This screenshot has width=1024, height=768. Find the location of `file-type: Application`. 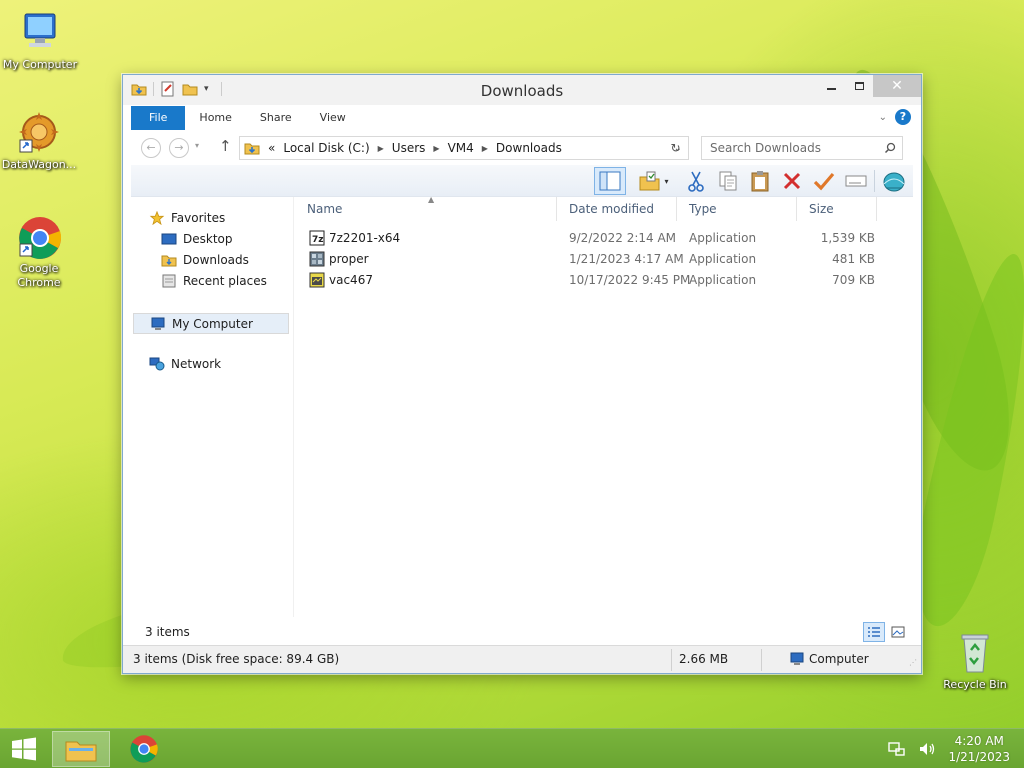

file-type: Application is located at coordinates (723, 280).